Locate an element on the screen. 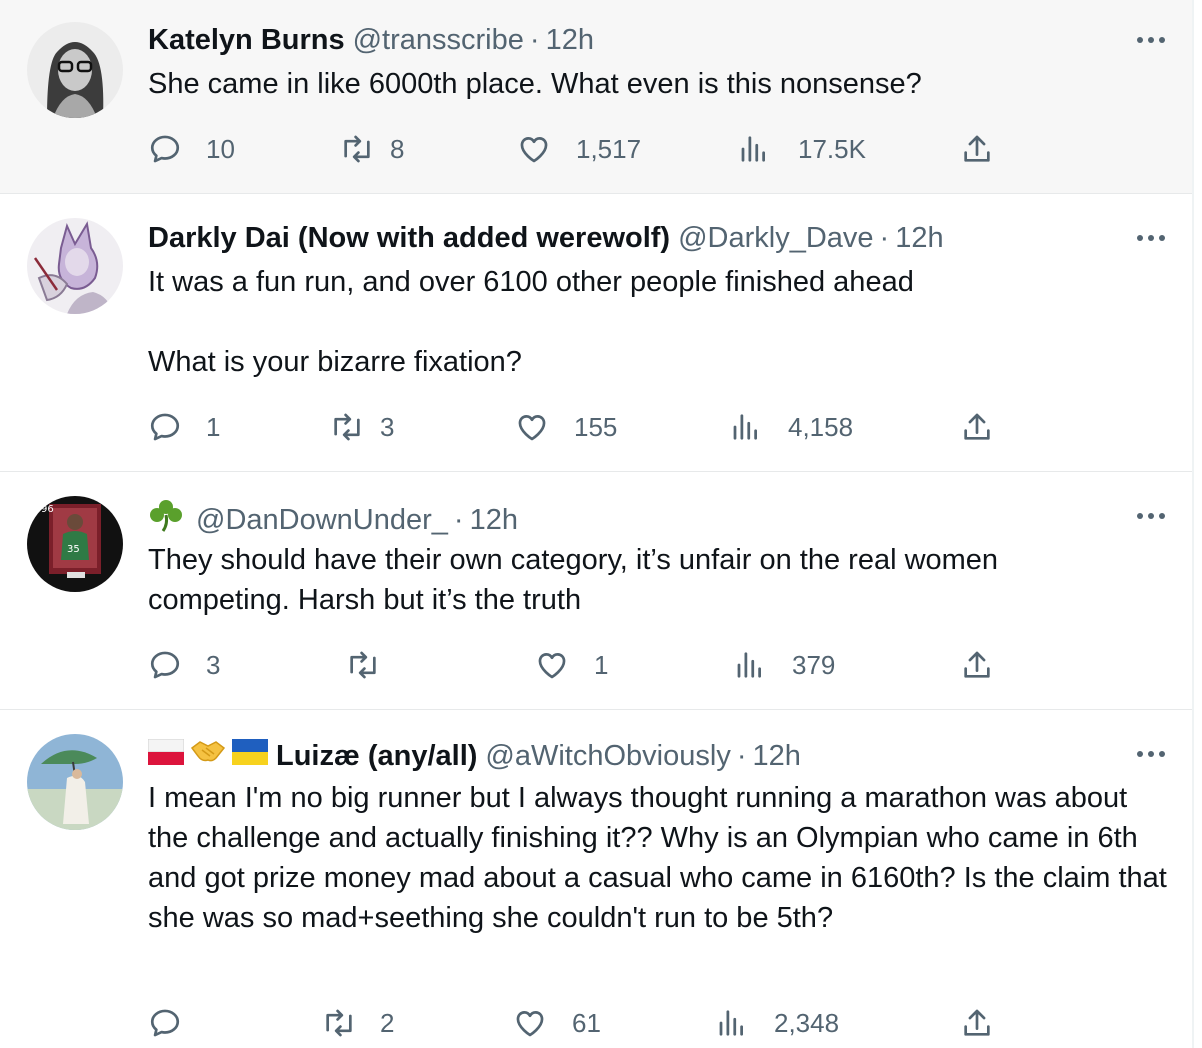 This screenshot has height=1048, width=1202. retweet-count: 8 is located at coordinates (397, 148).